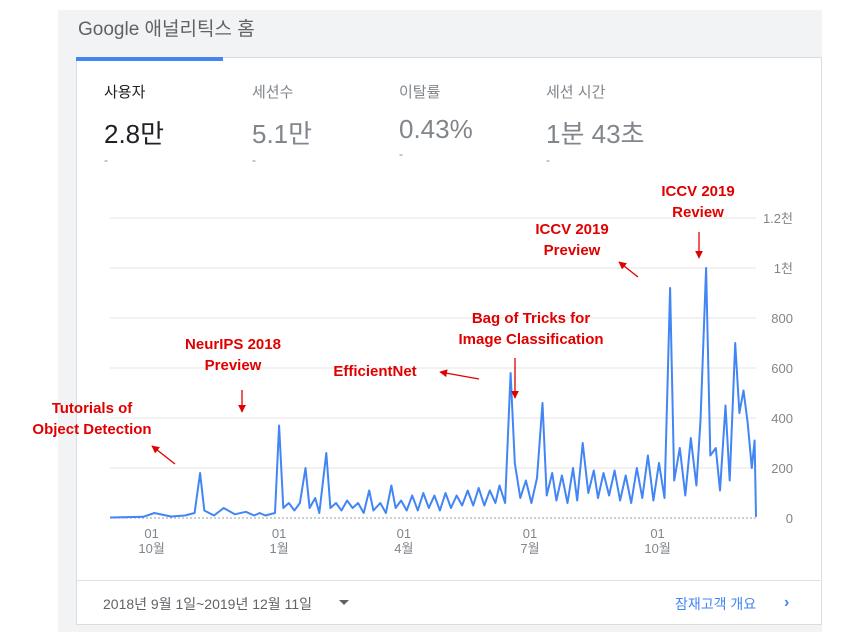  I want to click on annotation-label: Object Detection, so click(91, 429).